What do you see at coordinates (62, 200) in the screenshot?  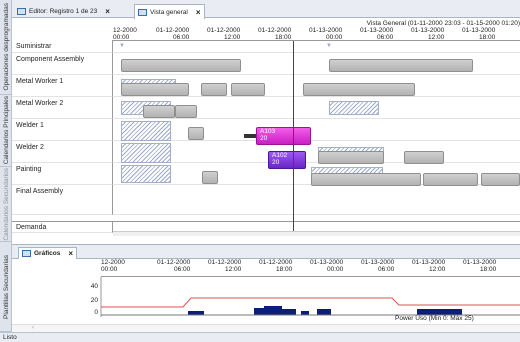 I see `row-label-final-assembly: Final Assembly` at bounding box center [62, 200].